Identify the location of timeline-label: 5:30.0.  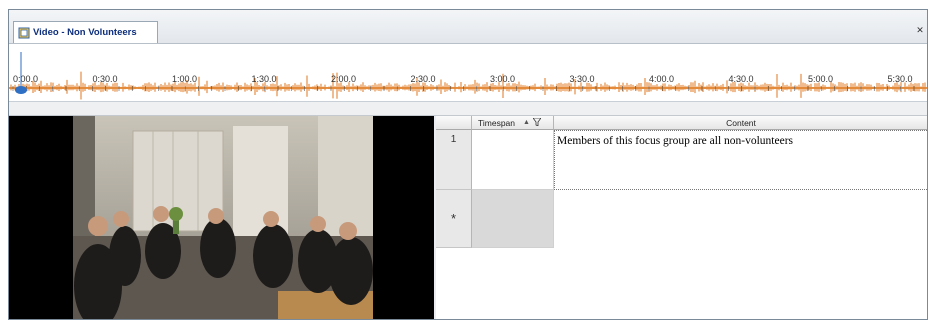
(900, 79).